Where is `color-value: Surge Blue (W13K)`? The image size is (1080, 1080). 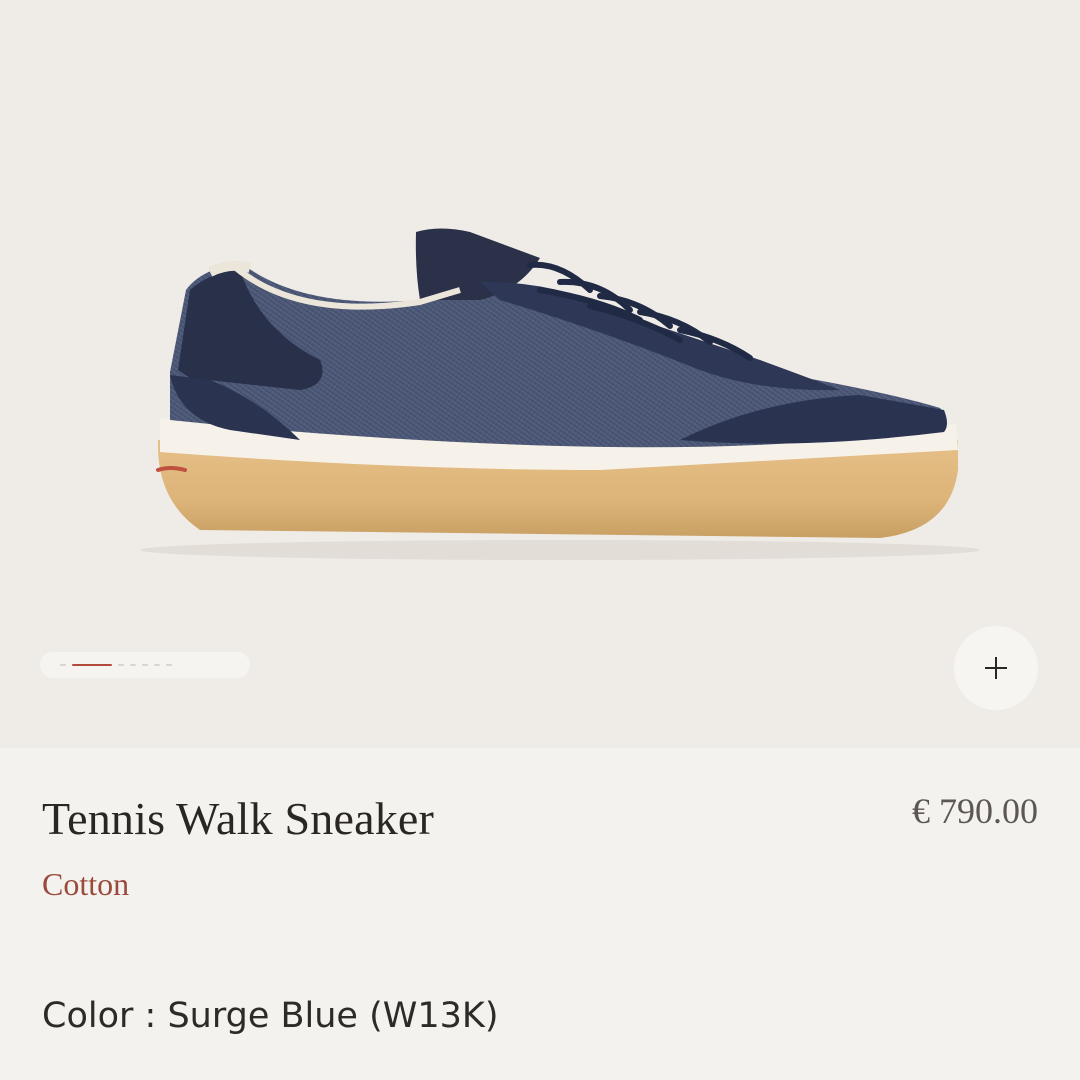 color-value: Surge Blue (W13K) is located at coordinates (333, 1016).